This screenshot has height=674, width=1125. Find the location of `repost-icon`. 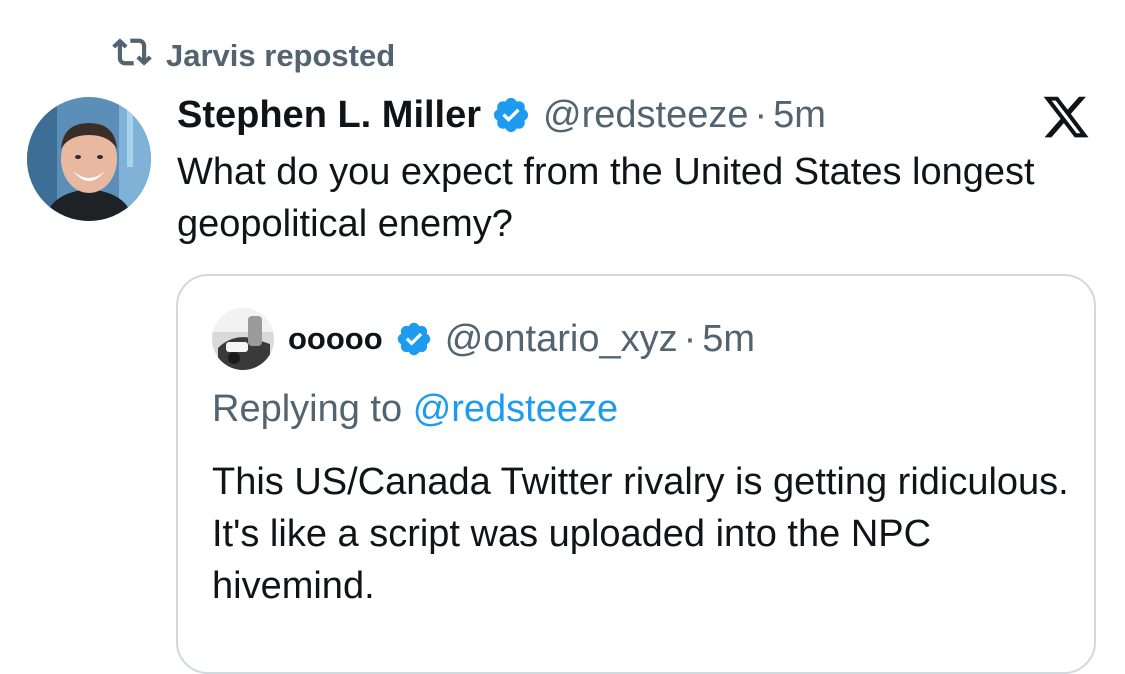

repost-icon is located at coordinates (132, 56).